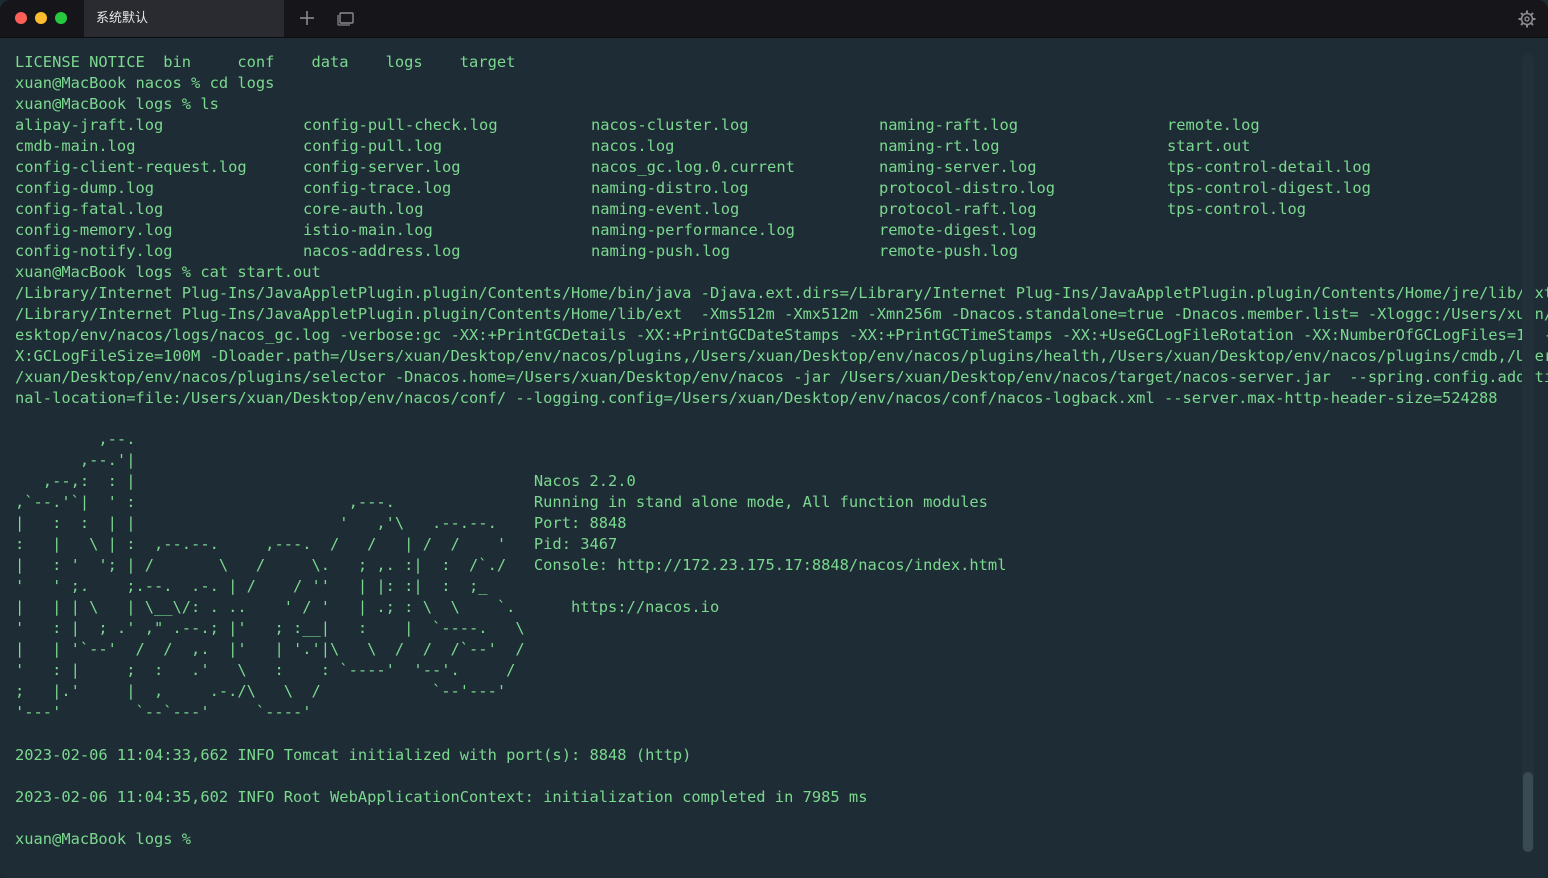 This screenshot has height=878, width=1548. What do you see at coordinates (41, 18) in the screenshot?
I see `minimize-window-button` at bounding box center [41, 18].